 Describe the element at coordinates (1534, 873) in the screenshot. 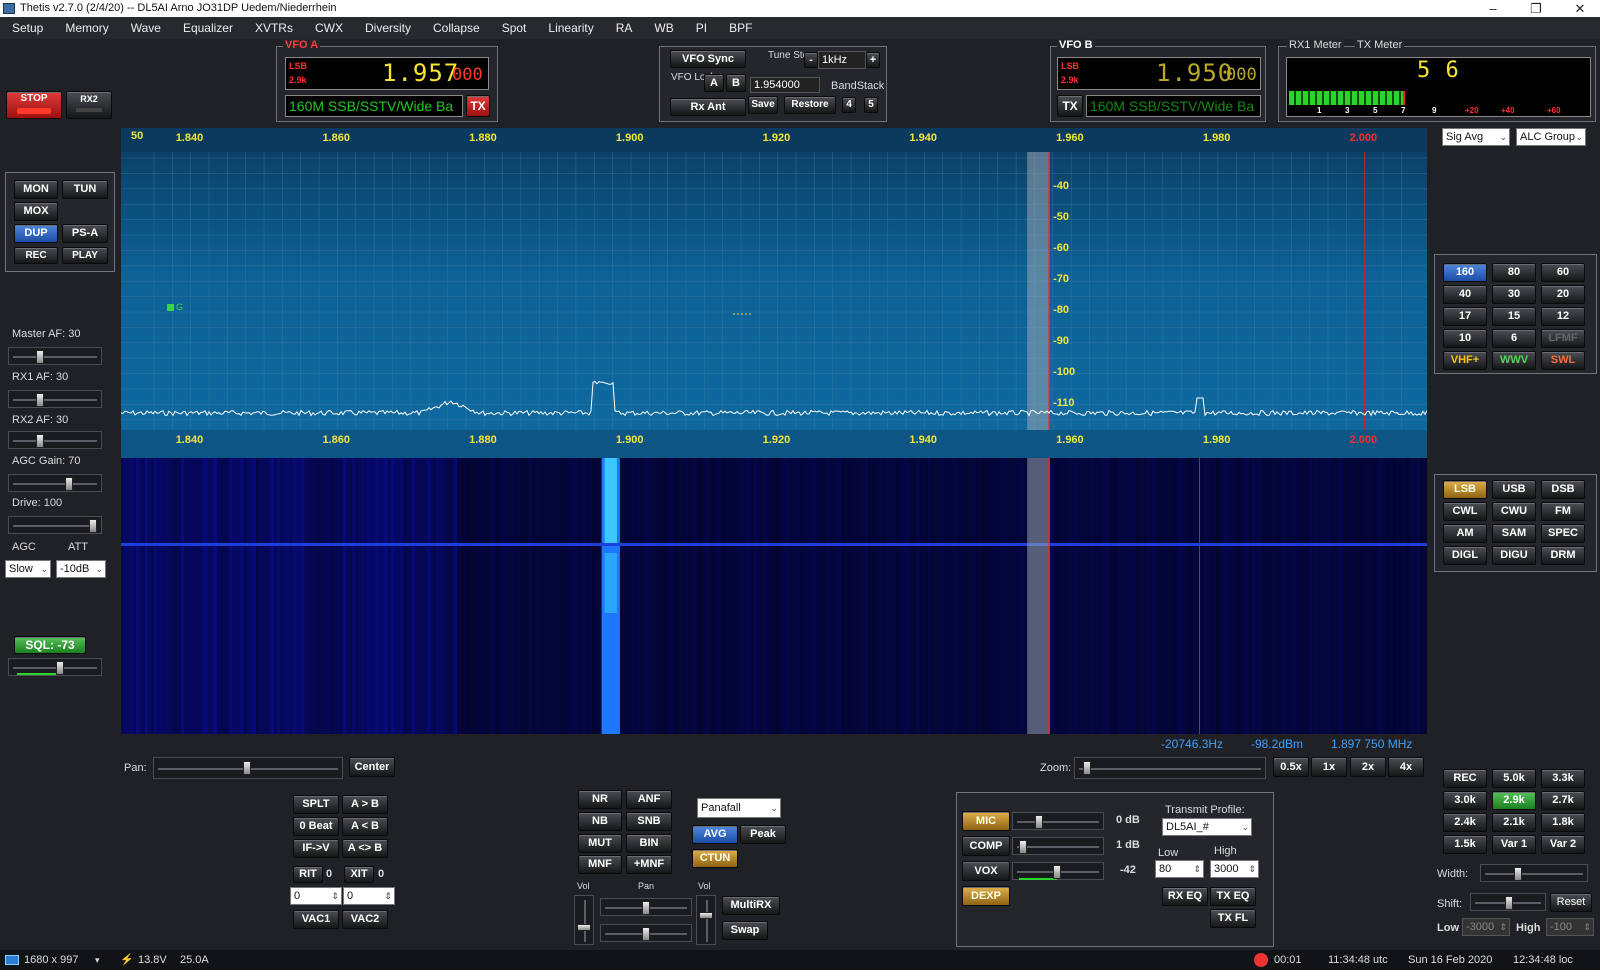

I see `filter-width-slider` at that location.